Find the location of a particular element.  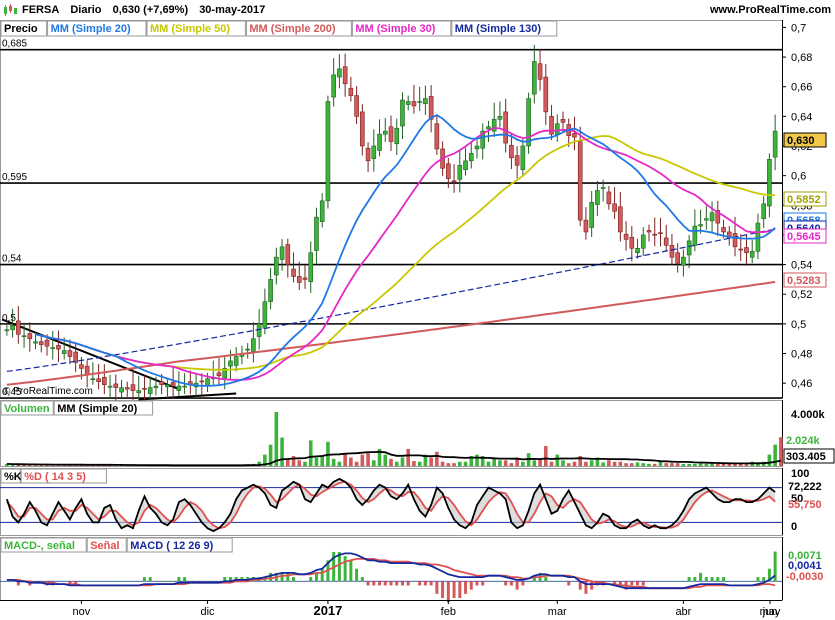

price-badge: 0,5283 is located at coordinates (805, 280).